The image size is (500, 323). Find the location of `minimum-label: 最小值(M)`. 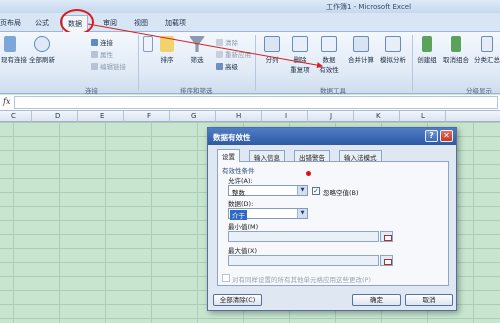

minimum-label: 最小值(M) is located at coordinates (243, 227).